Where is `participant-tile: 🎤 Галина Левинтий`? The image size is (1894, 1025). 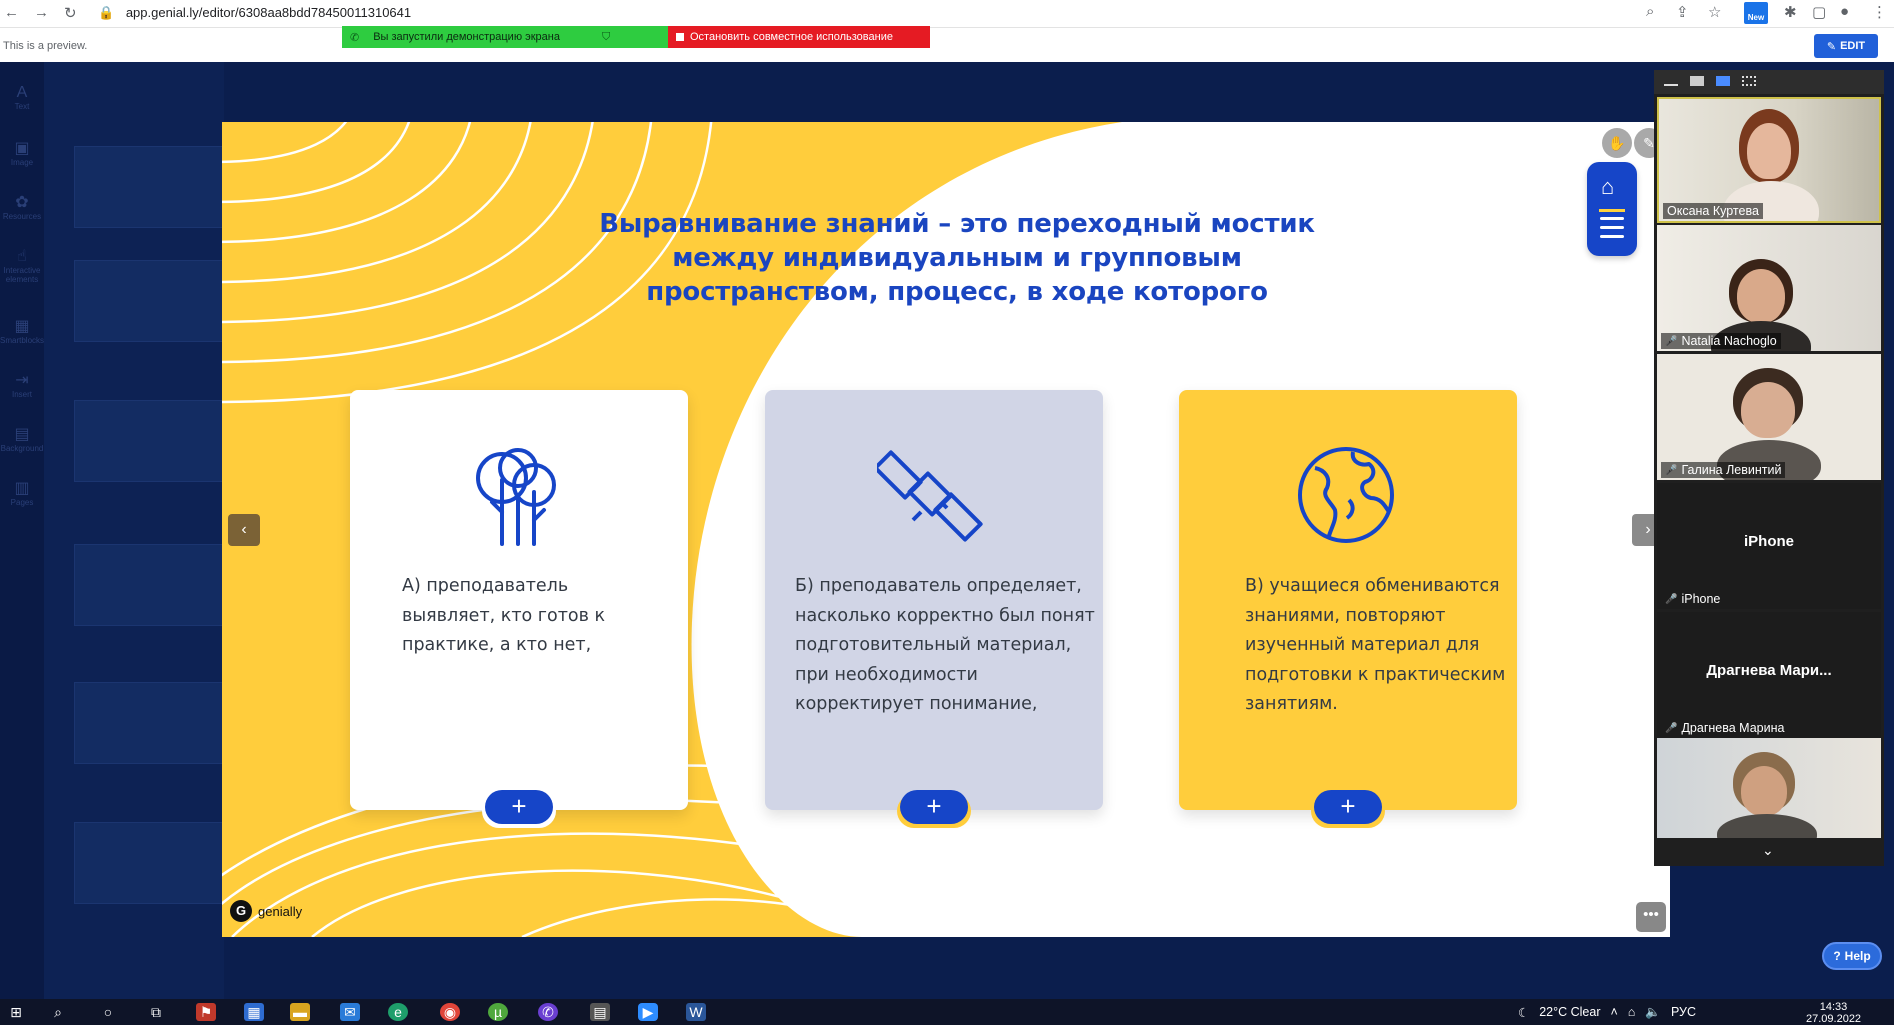
participant-tile: 🎤 Галина Левинтий is located at coordinates (1769, 417).